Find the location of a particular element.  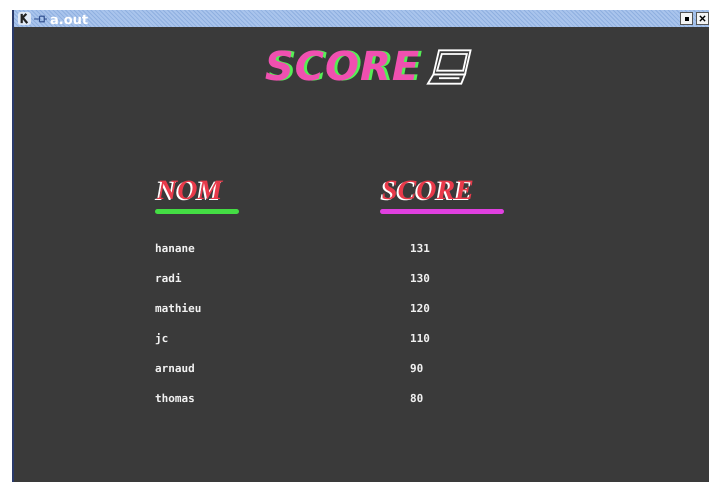

player-score: 90 is located at coordinates (416, 369).